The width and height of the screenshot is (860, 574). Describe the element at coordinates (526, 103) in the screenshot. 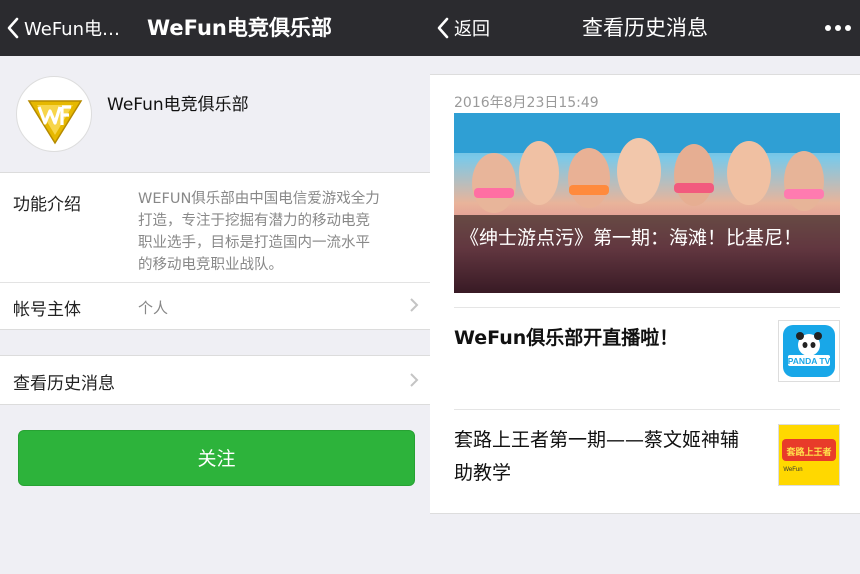

I see `message-date: 2016年8月23日15:49` at that location.